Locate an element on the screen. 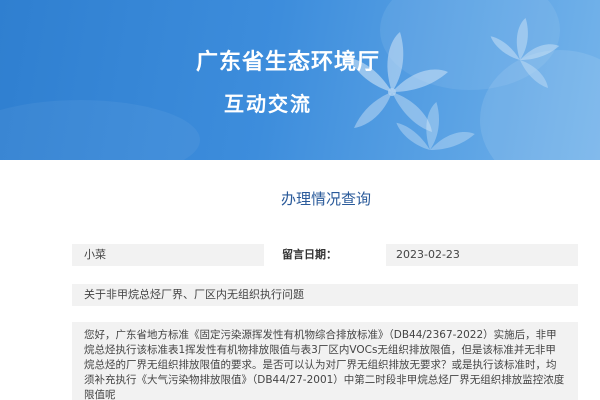  subject-field: 关于非甲烷总烃厂界、厂区内无组织执行问题 is located at coordinates (325, 295).